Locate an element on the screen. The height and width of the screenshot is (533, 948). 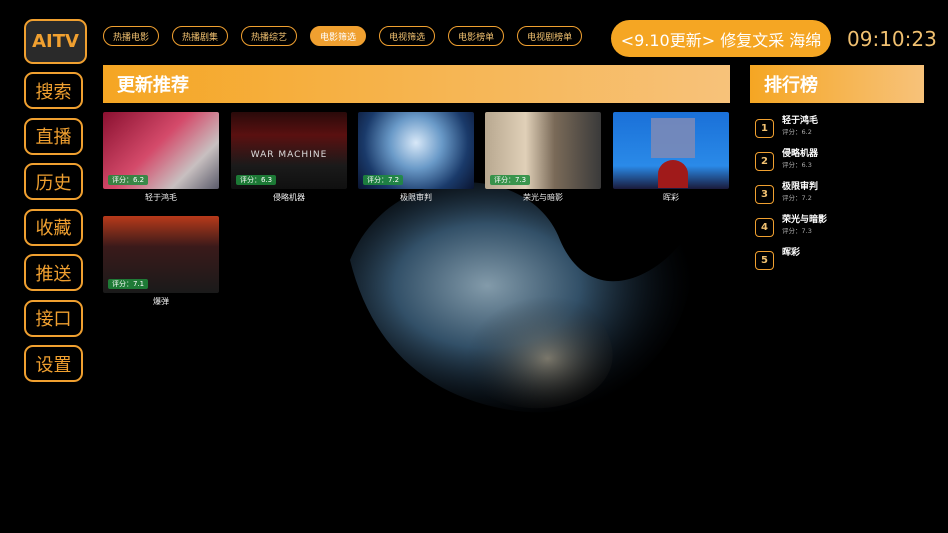
rank-title: 侵略机器 is located at coordinates (800, 154).